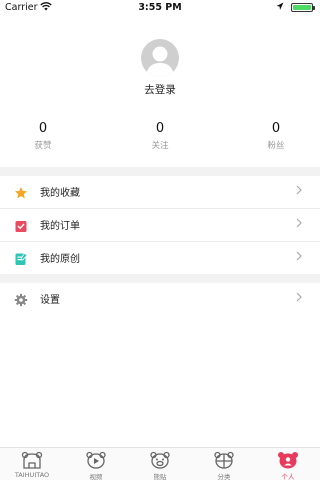 Image resolution: width=320 pixels, height=480 pixels. What do you see at coordinates (50, 300) in the screenshot?
I see `menu-item-label: 设置` at bounding box center [50, 300].